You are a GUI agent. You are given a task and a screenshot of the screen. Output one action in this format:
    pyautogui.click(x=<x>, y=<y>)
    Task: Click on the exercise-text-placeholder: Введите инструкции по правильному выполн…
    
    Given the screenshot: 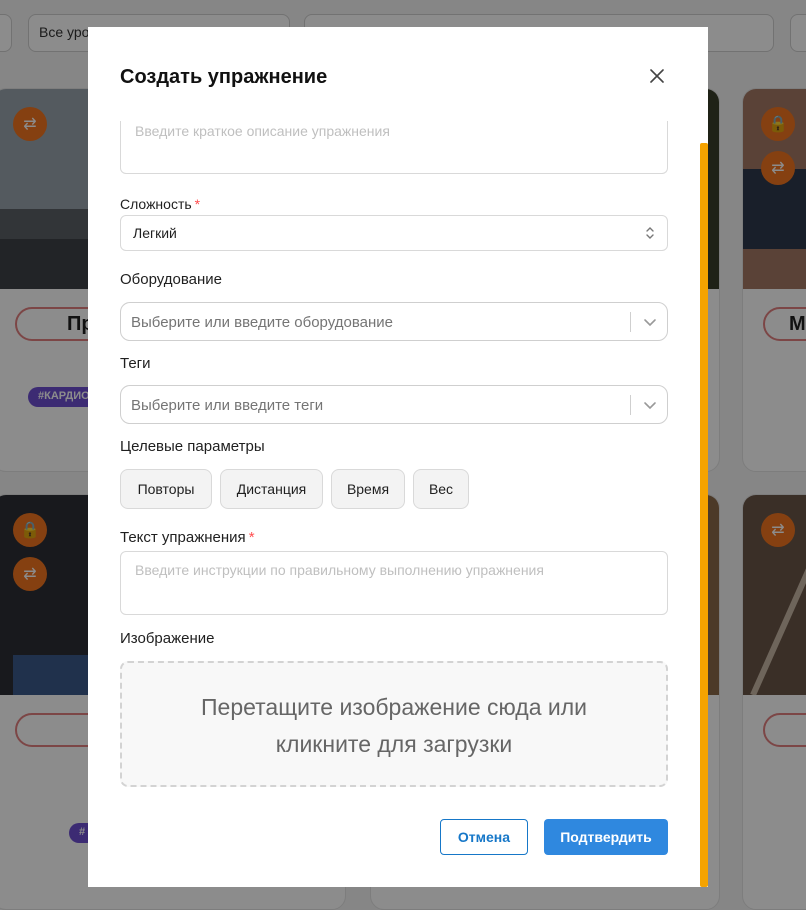 What is the action you would take?
    pyautogui.click(x=339, y=570)
    